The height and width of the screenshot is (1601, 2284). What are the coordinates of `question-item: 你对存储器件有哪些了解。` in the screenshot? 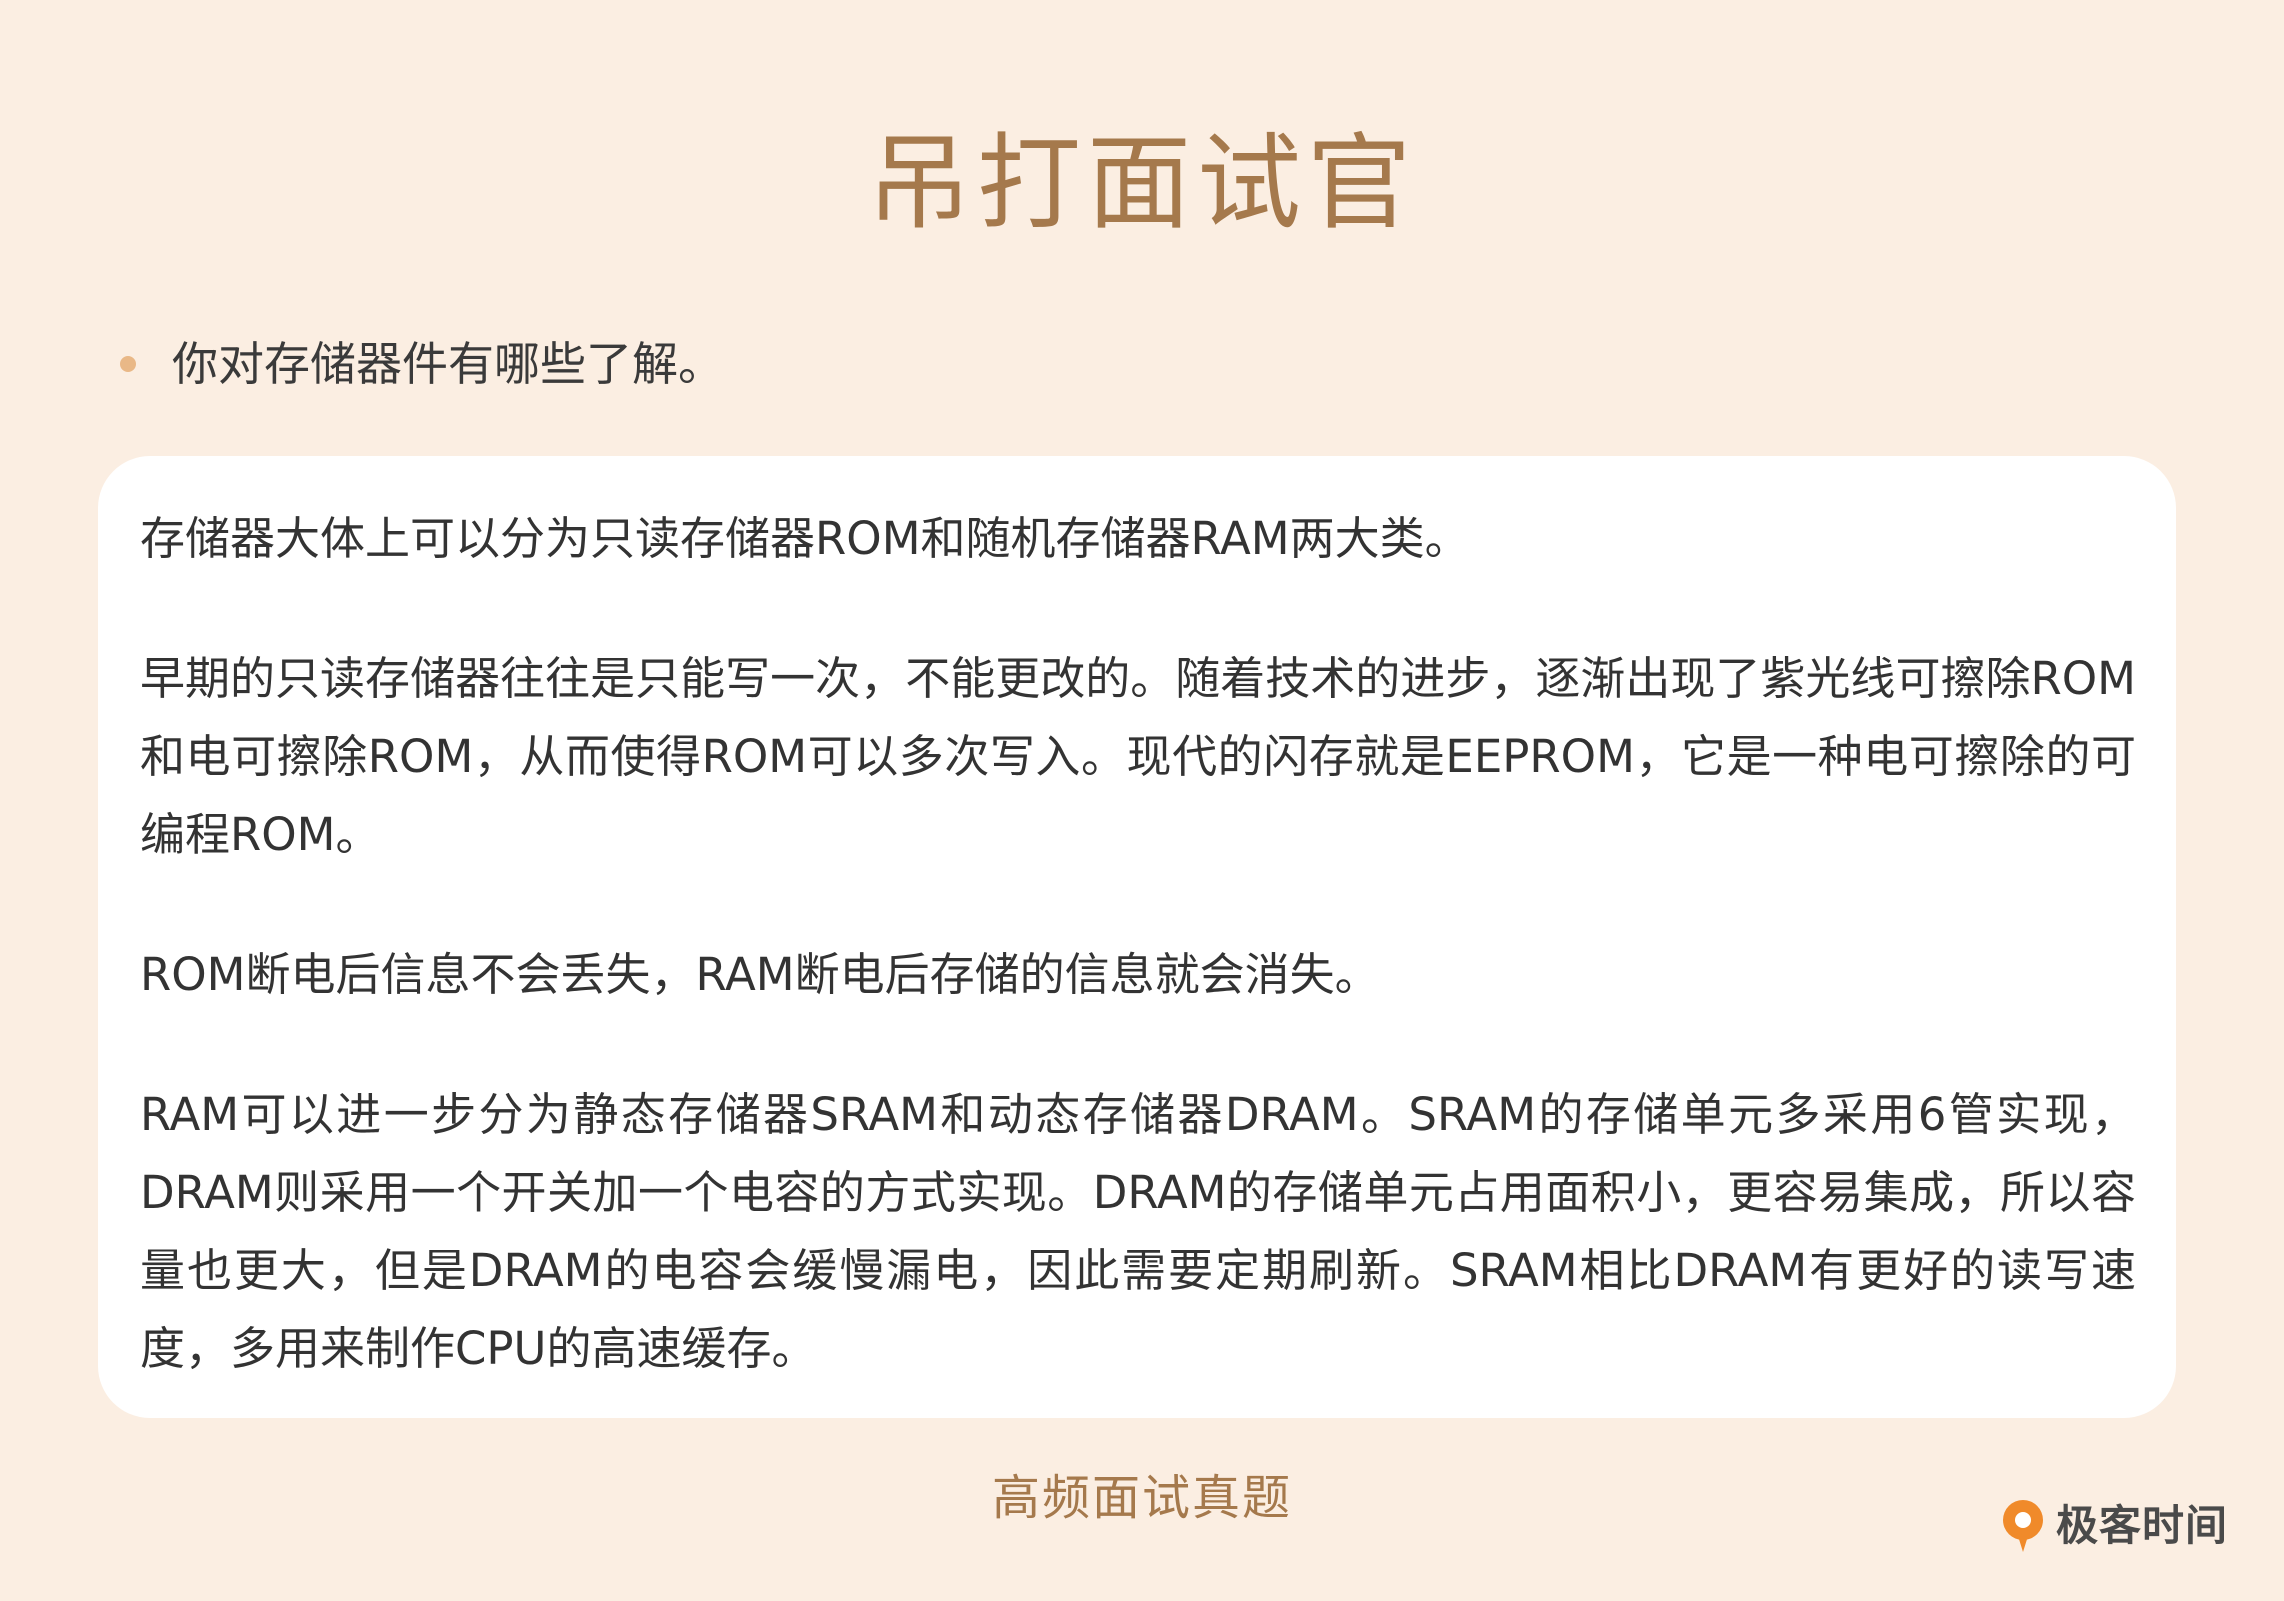 It's located at (418, 364).